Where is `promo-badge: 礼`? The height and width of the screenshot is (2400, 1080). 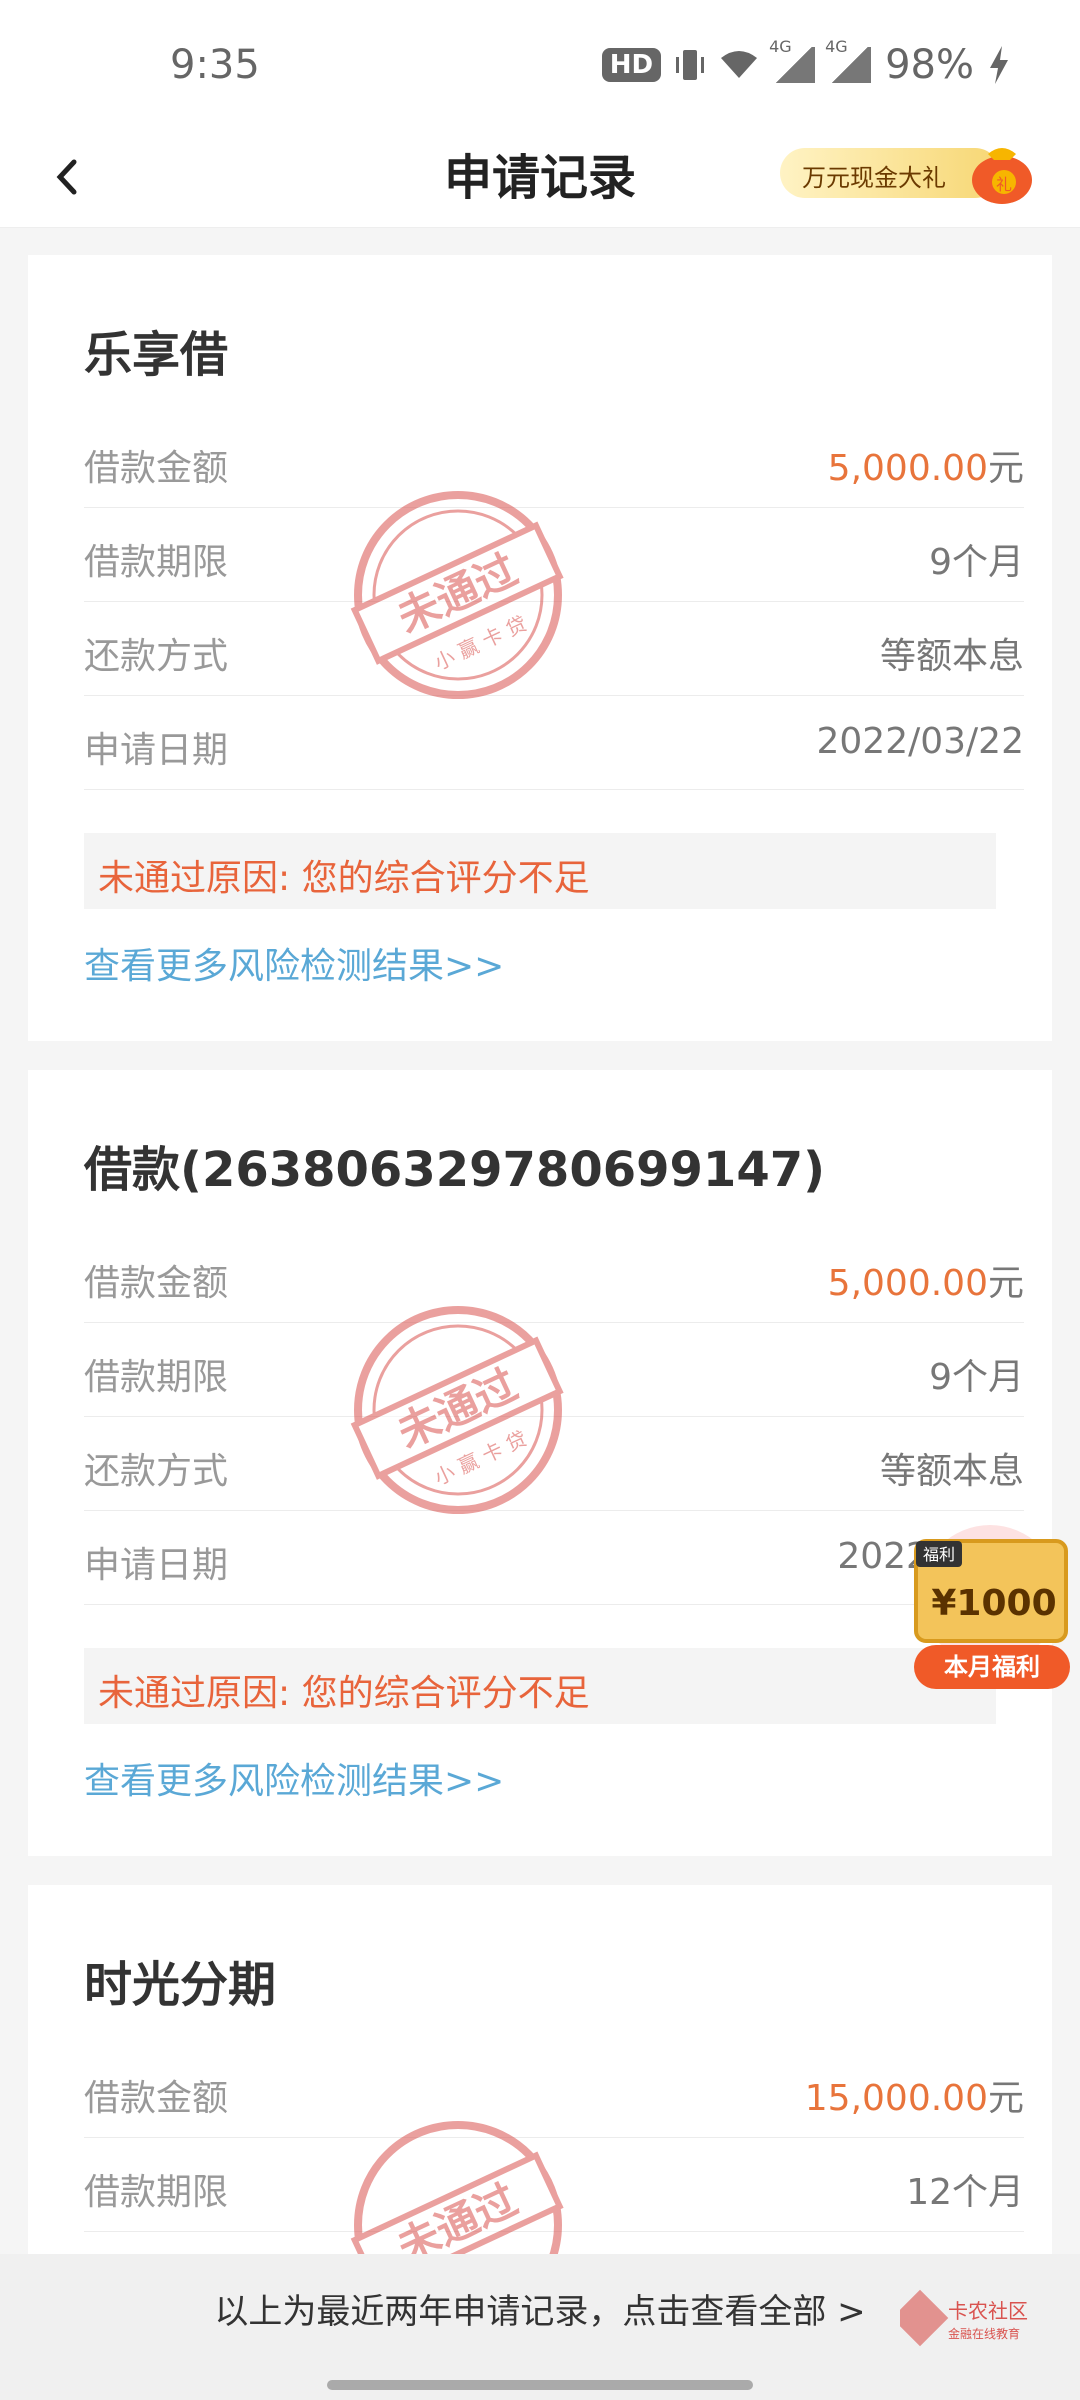
promo-badge: 礼 is located at coordinates (1004, 184).